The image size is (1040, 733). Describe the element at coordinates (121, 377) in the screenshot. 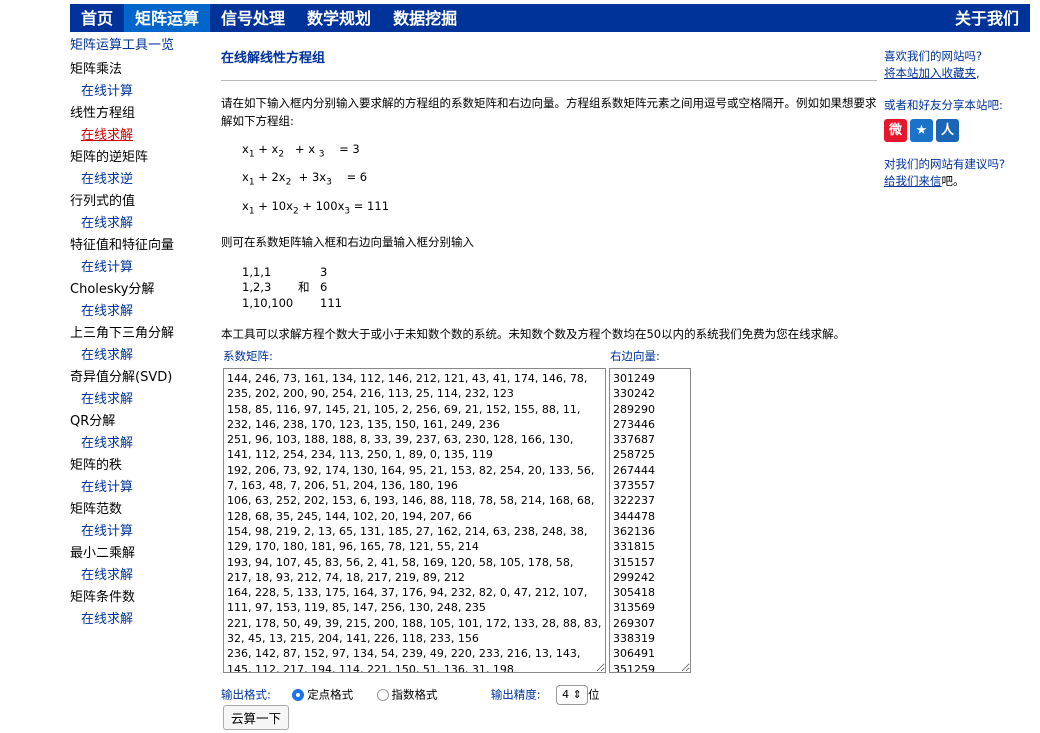

I see `sidebar-category: 奇异值分解(SVD)` at that location.